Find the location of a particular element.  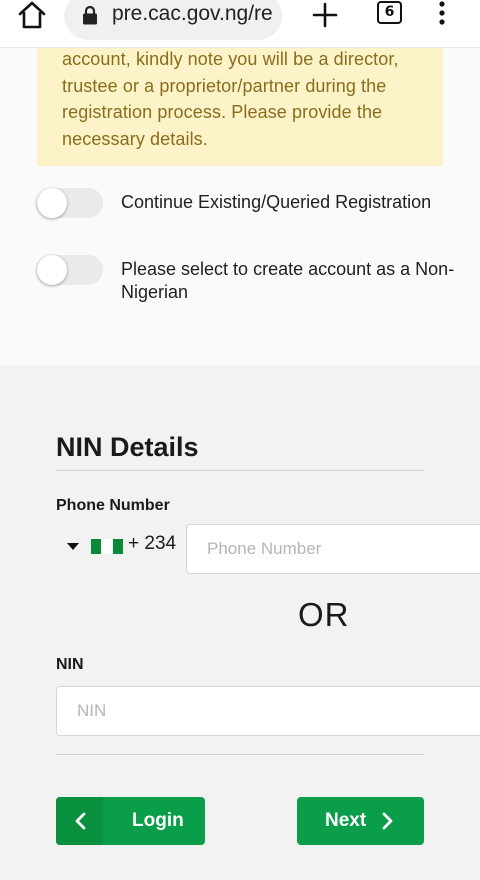

phone-number-label: Phone Number is located at coordinates (113, 505).